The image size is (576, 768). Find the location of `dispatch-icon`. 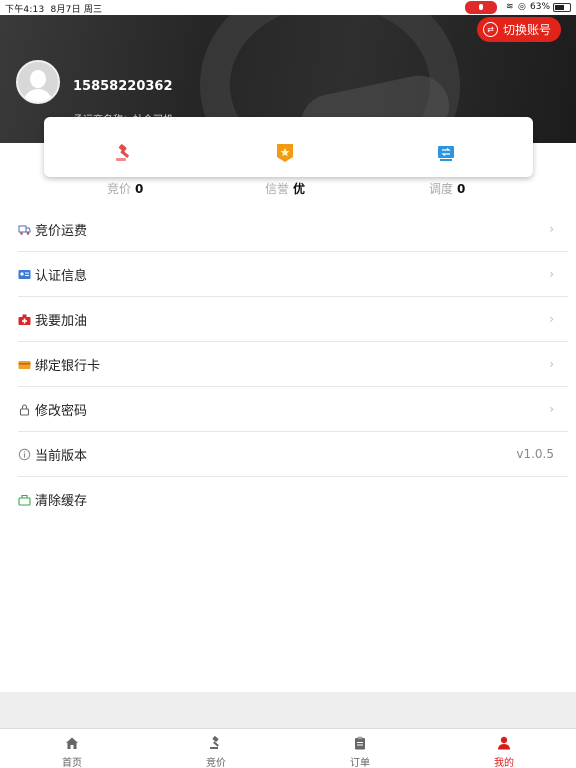

dispatch-icon is located at coordinates (446, 153).